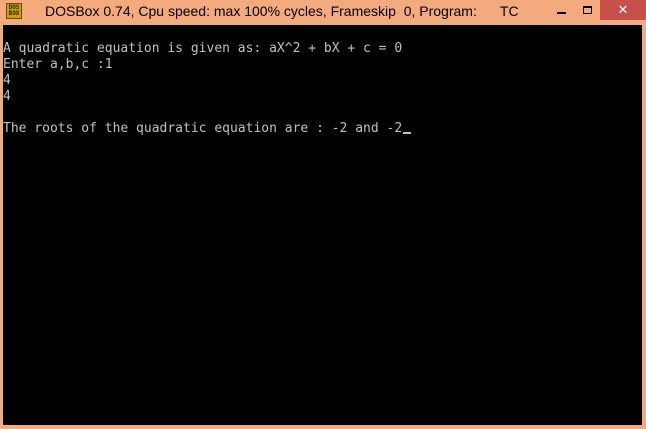  Describe the element at coordinates (58, 64) in the screenshot. I see `console-line: Enter a,b,c :1` at that location.